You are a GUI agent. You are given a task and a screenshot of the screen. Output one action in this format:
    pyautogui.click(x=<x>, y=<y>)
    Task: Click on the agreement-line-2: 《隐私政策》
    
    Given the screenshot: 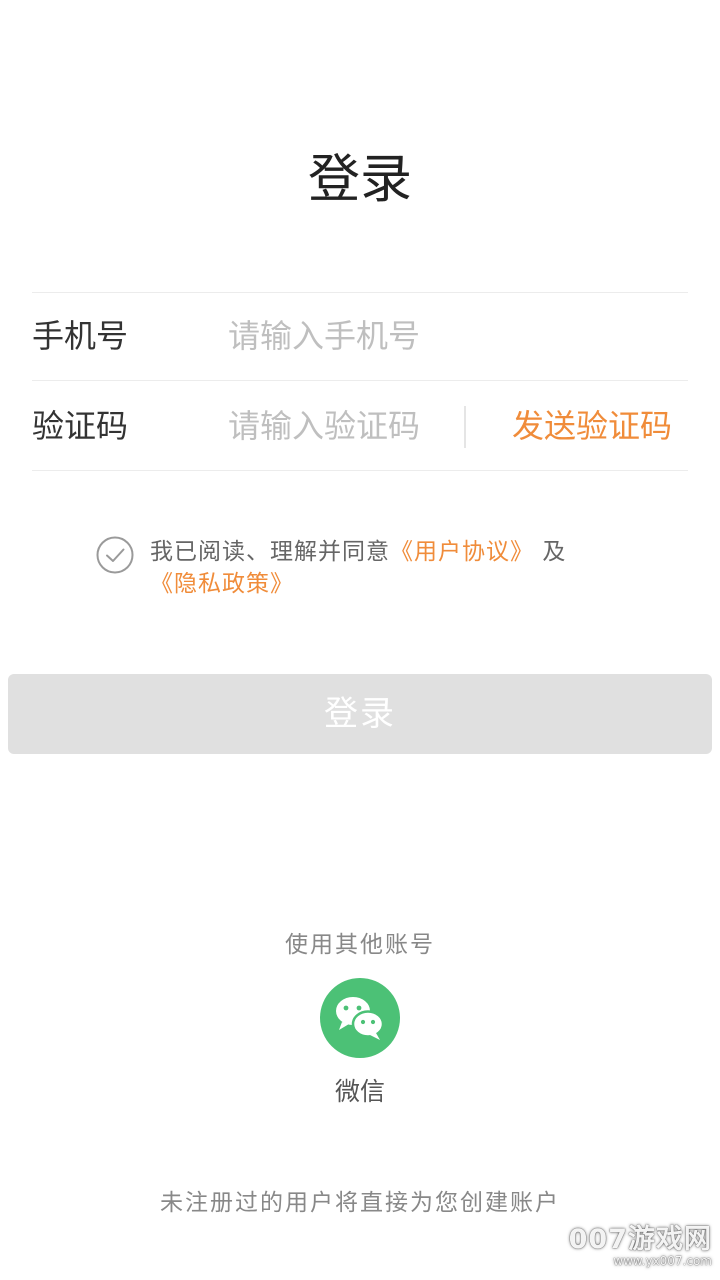 What is the action you would take?
    pyautogui.click(x=380, y=584)
    